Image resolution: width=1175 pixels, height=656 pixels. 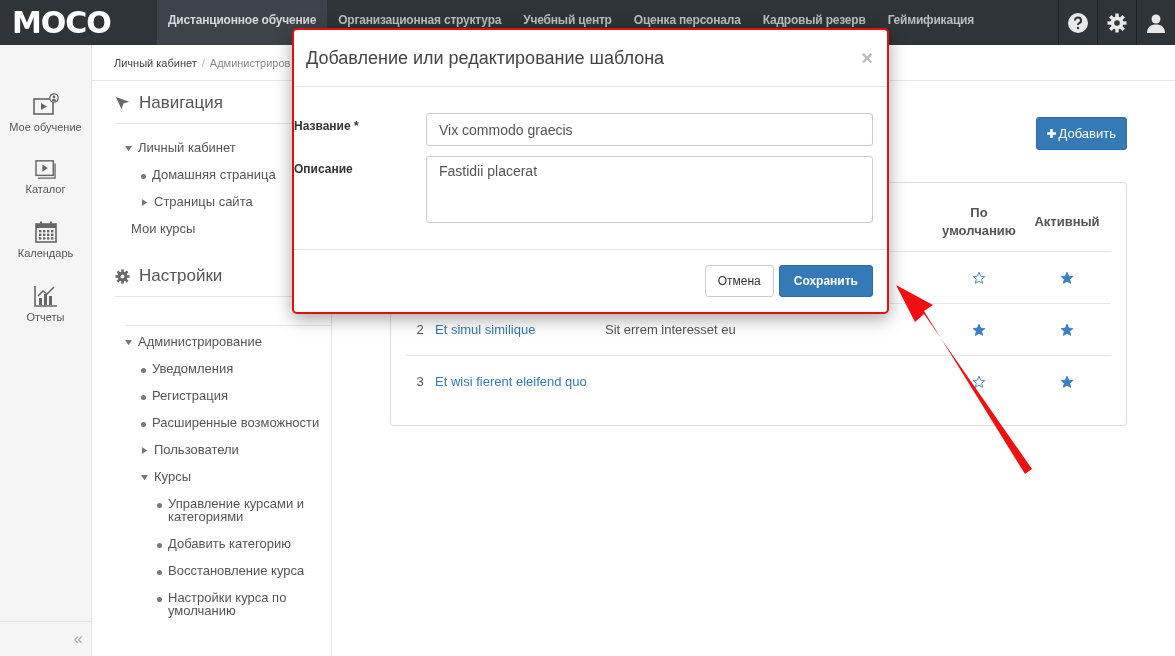 I want to click on rail-link: Мое обучение, so click(x=45, y=113).